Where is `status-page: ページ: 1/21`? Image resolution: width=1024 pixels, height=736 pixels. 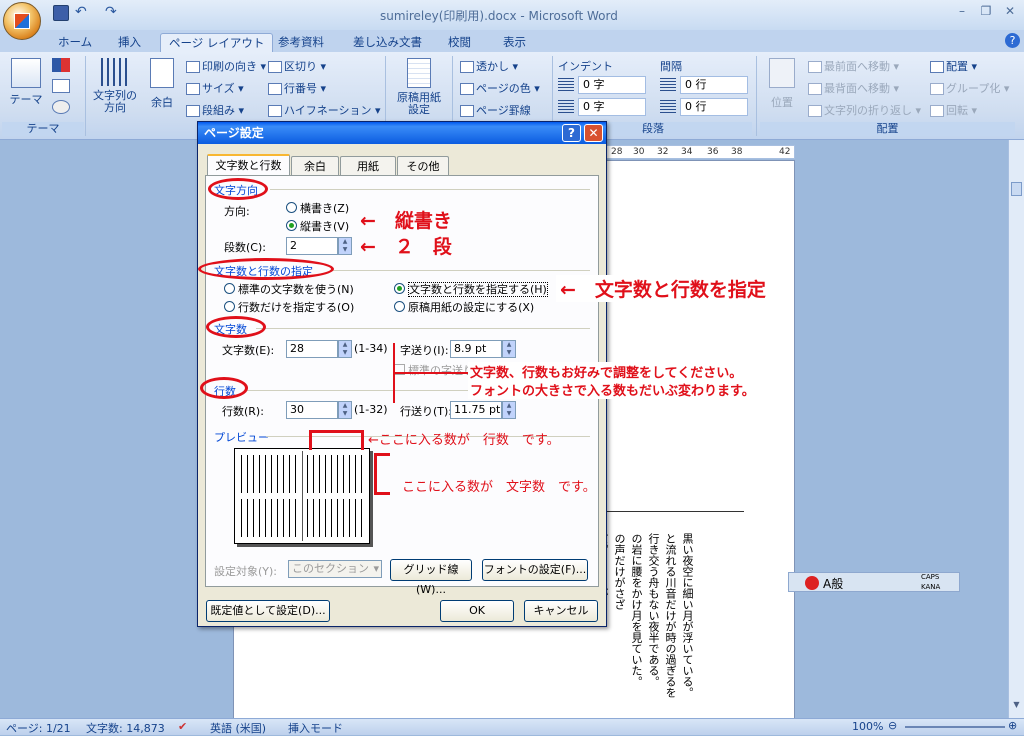
status-page: ページ: 1/21 is located at coordinates (38, 728).